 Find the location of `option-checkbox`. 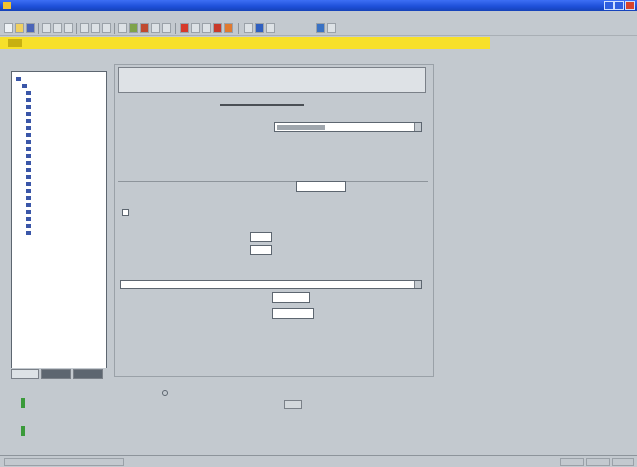

option-checkbox is located at coordinates (125, 212).